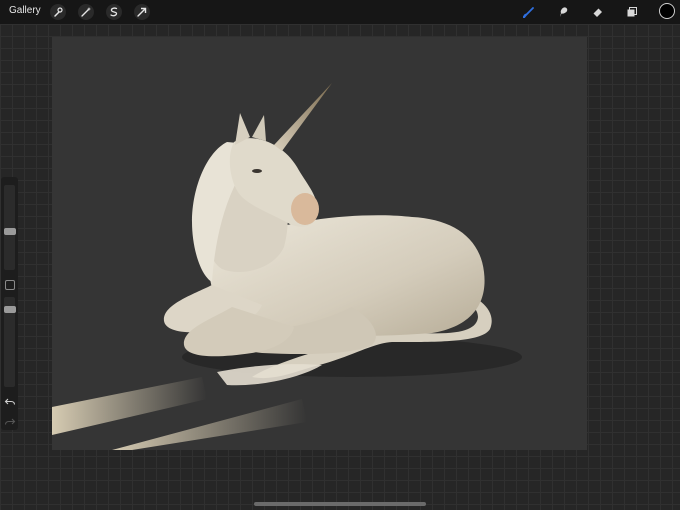  What do you see at coordinates (10, 309) in the screenshot?
I see `opacity-thumb` at bounding box center [10, 309].